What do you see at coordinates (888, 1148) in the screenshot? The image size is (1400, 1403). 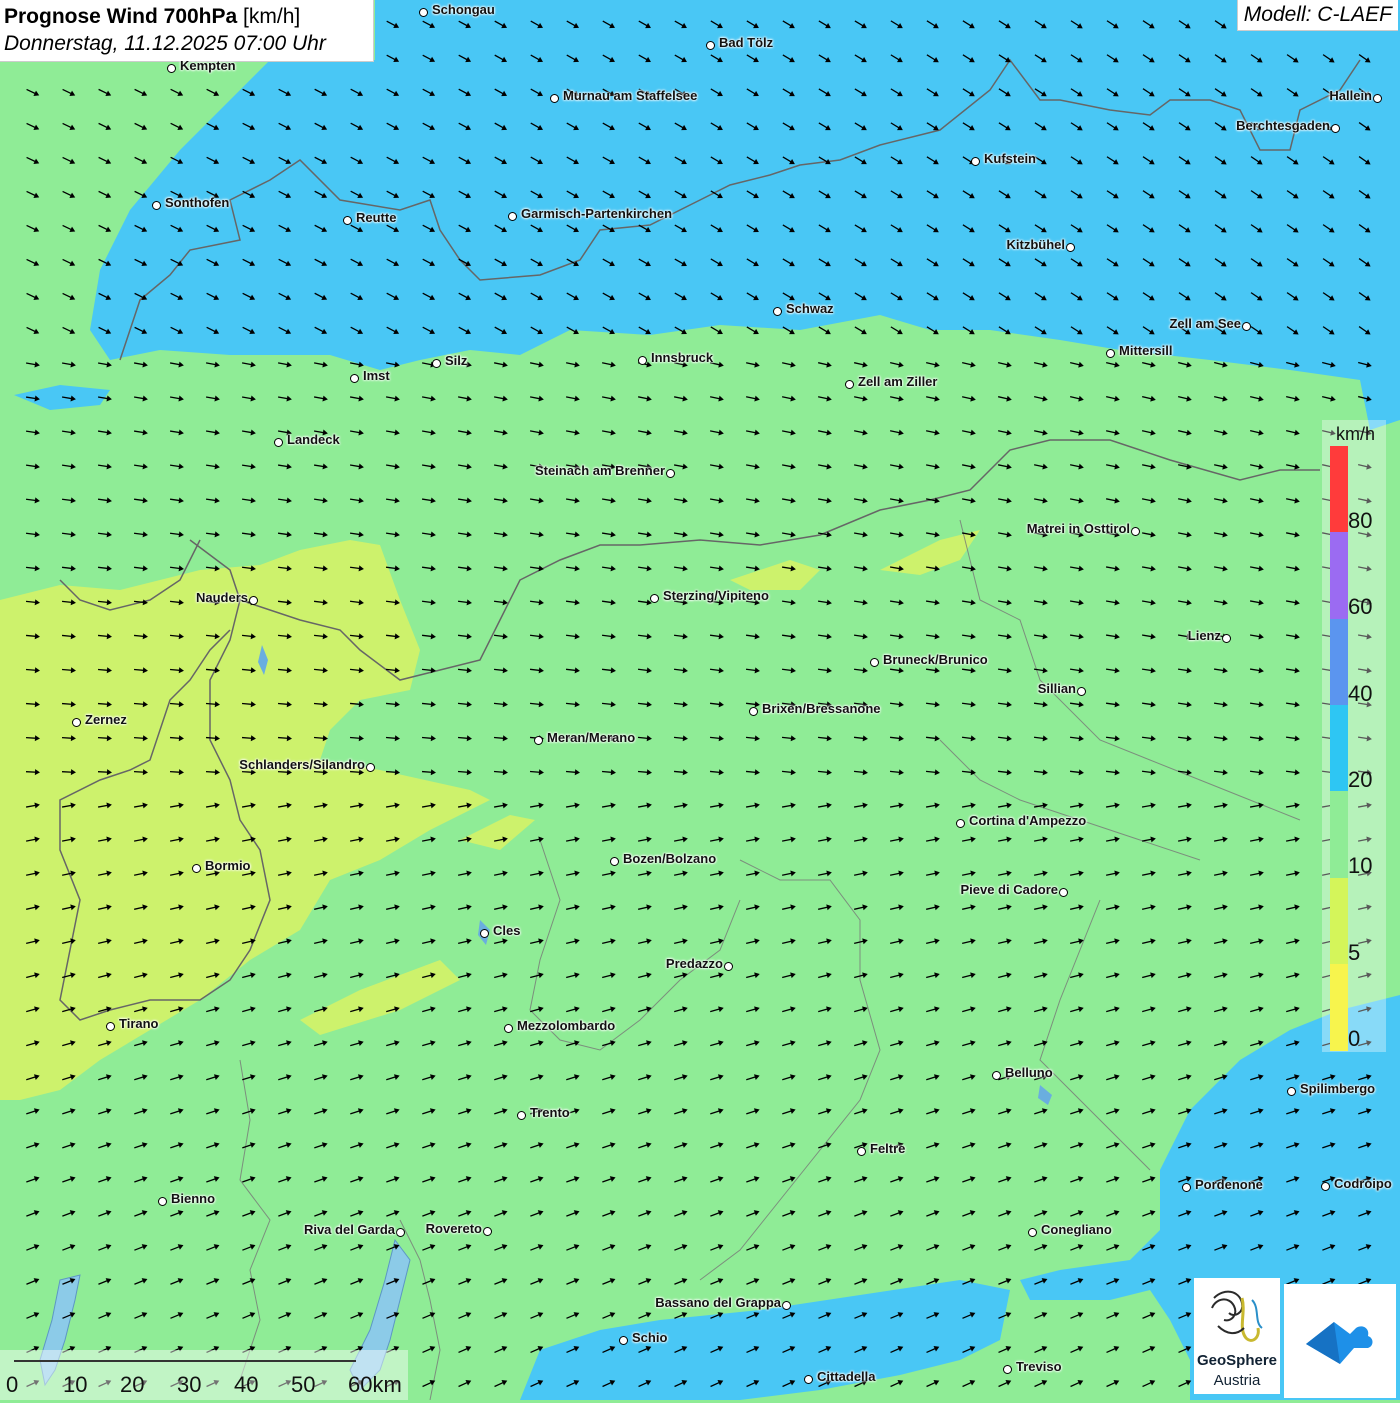 I see `city-label: Feltre` at bounding box center [888, 1148].